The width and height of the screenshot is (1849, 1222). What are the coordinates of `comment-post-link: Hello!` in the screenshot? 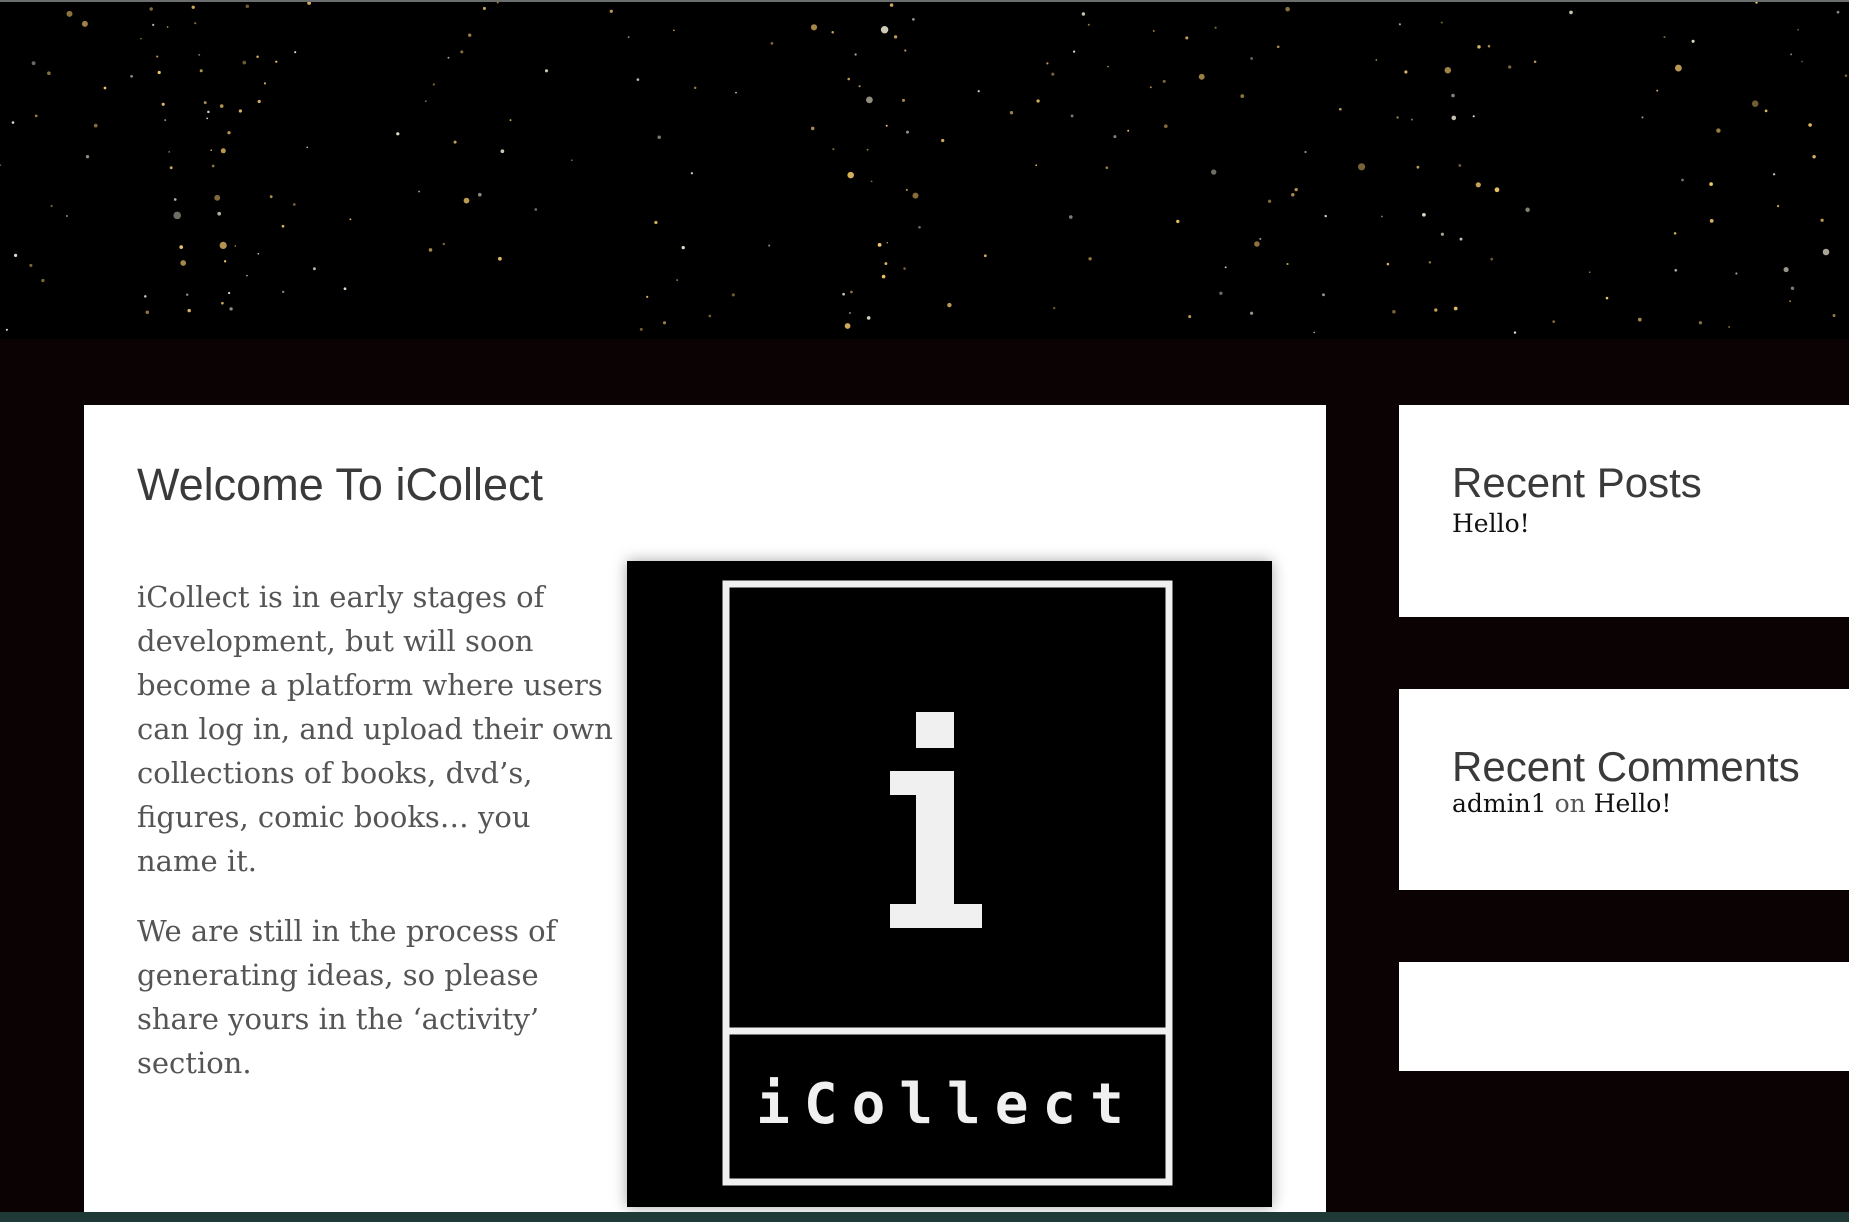 It's located at (1633, 803).